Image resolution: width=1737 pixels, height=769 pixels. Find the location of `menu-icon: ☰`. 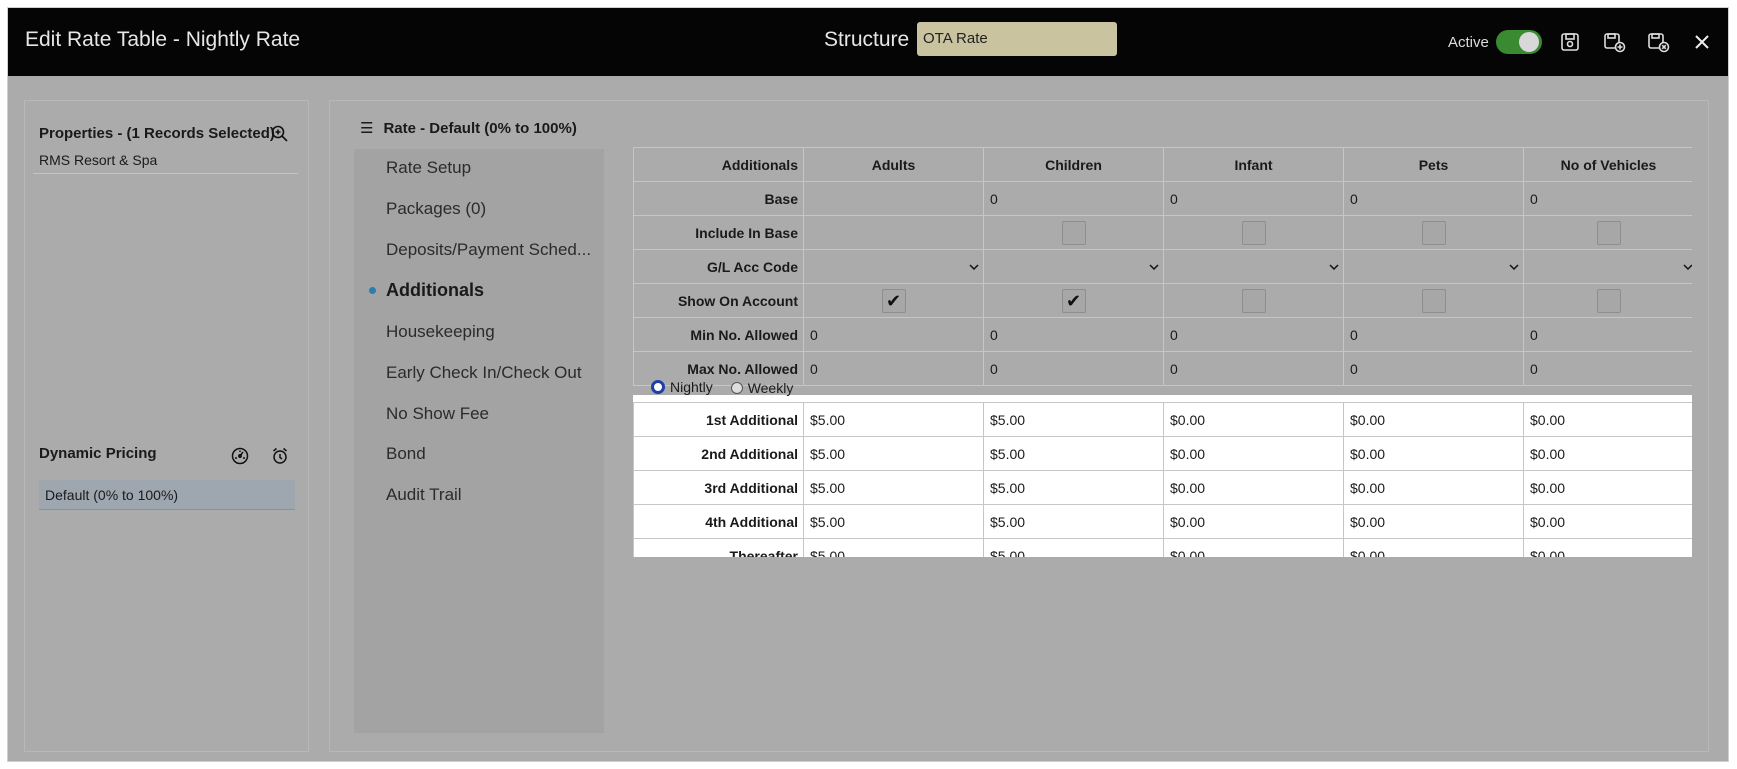

menu-icon: ☰ is located at coordinates (366, 128).